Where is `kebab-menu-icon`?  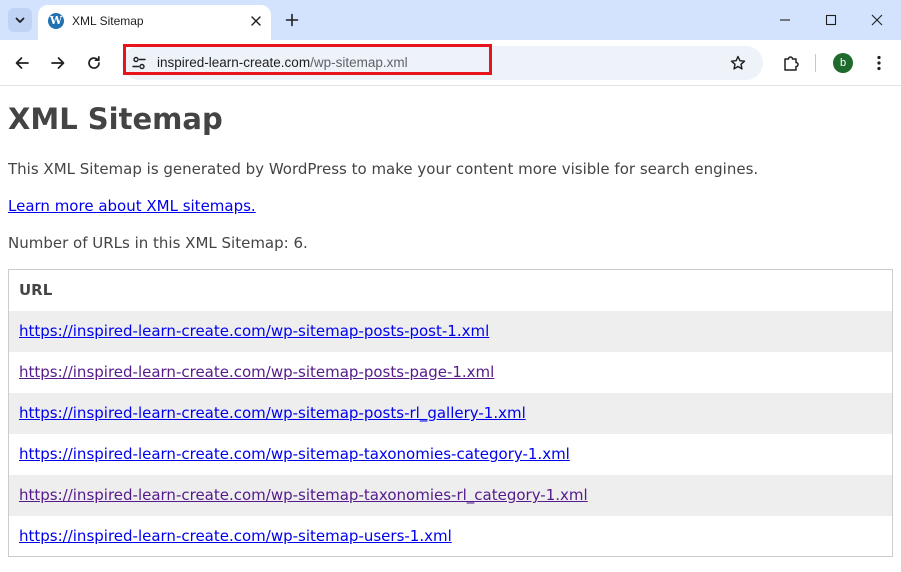 kebab-menu-icon is located at coordinates (879, 63).